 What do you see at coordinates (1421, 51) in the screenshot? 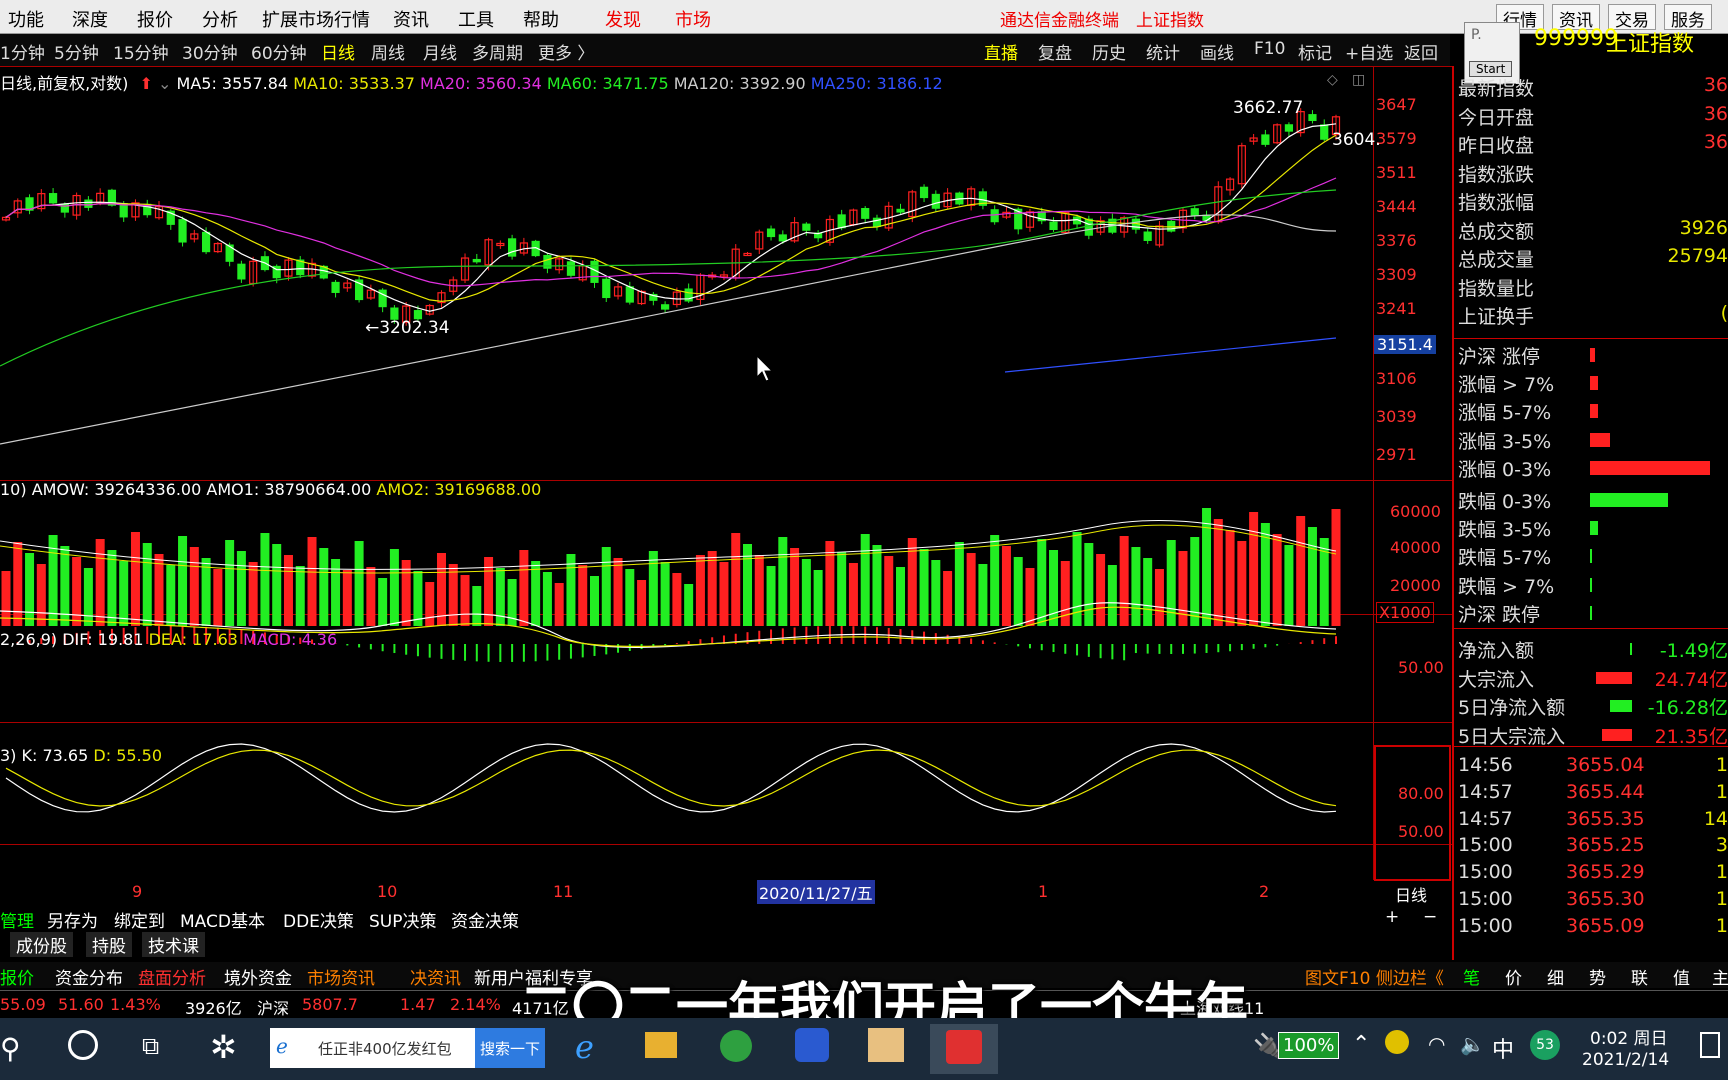
I see `tool-back: 返回` at bounding box center [1421, 51].